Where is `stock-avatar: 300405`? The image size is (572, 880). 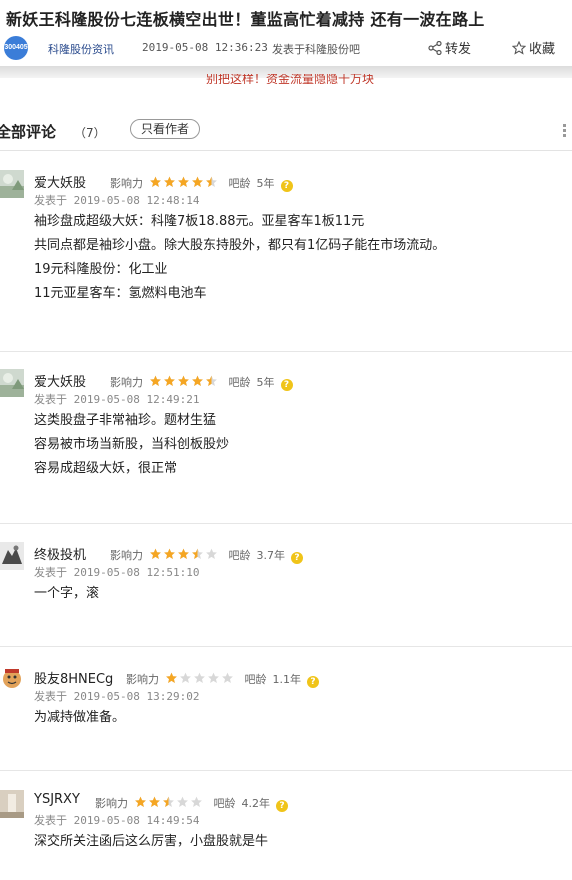
stock-avatar: 300405 is located at coordinates (16, 48).